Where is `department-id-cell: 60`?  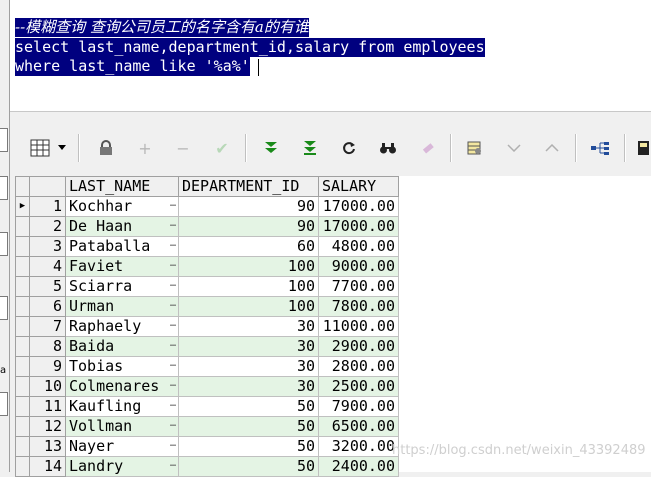 department-id-cell: 60 is located at coordinates (248, 246).